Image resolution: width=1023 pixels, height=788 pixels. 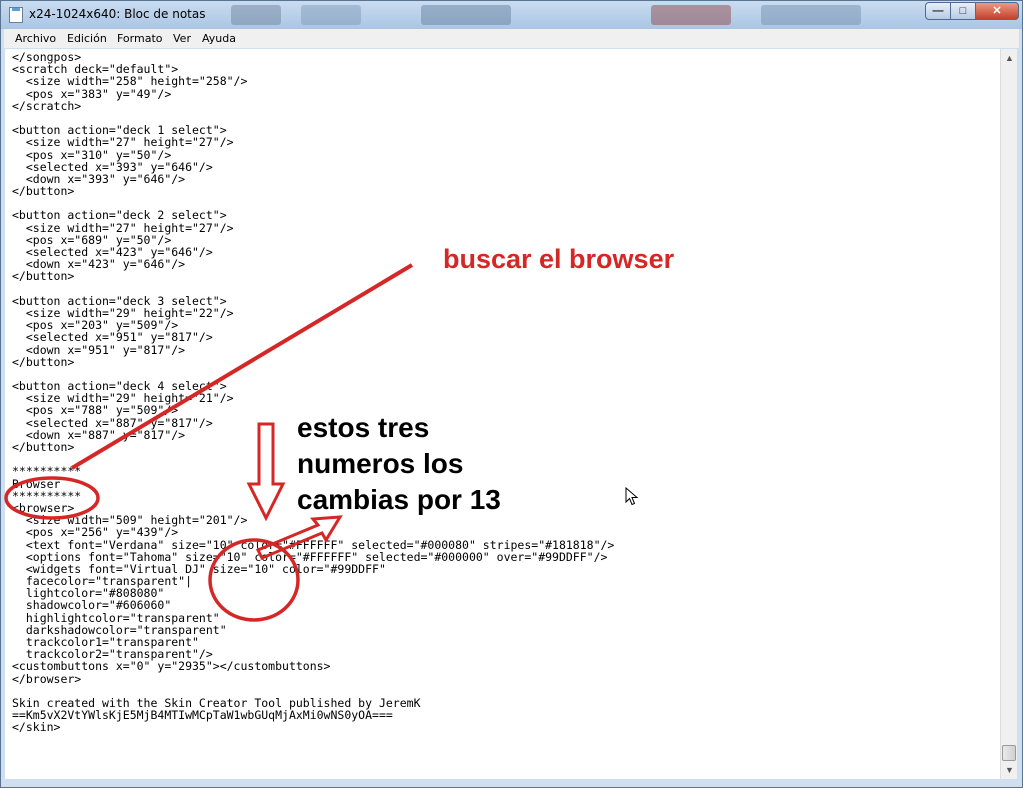 What do you see at coordinates (266, 472) in the screenshot?
I see `down-arrow-icon` at bounding box center [266, 472].